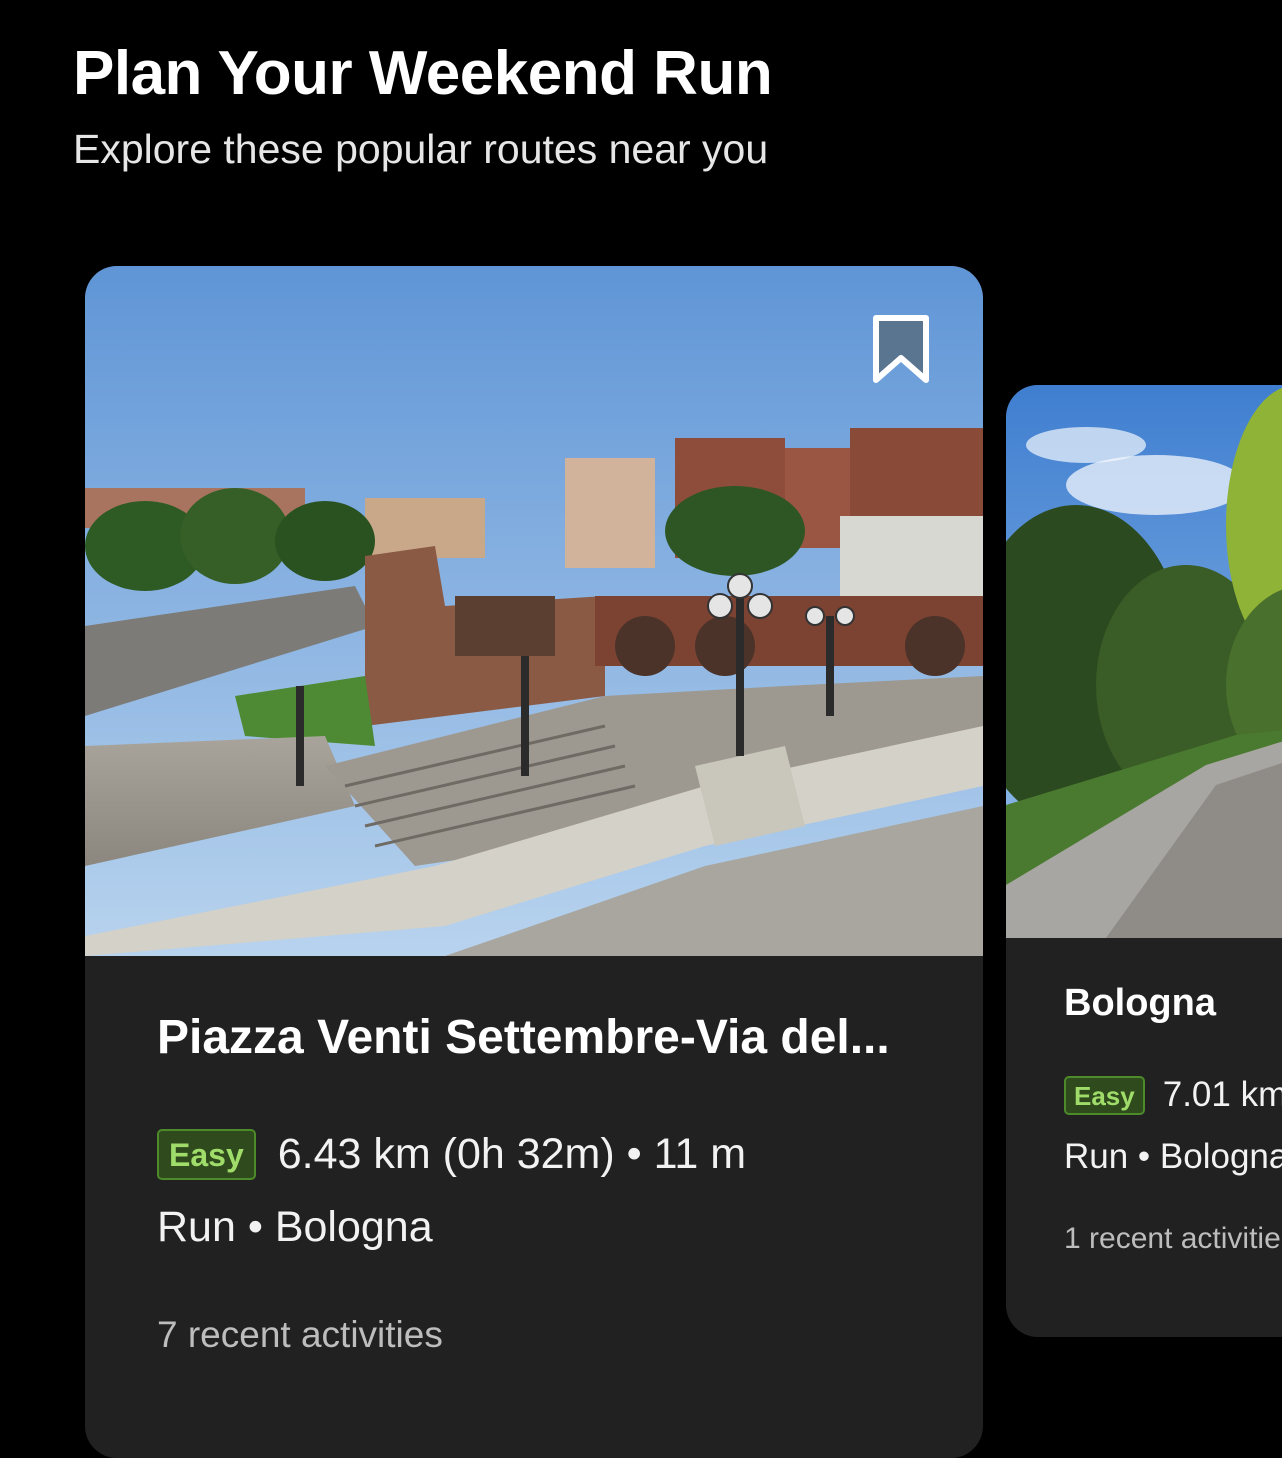 The image size is (1282, 1458). What do you see at coordinates (512, 1154) in the screenshot?
I see `route-stats: 6.43 km (0h 32m) • 11 m` at bounding box center [512, 1154].